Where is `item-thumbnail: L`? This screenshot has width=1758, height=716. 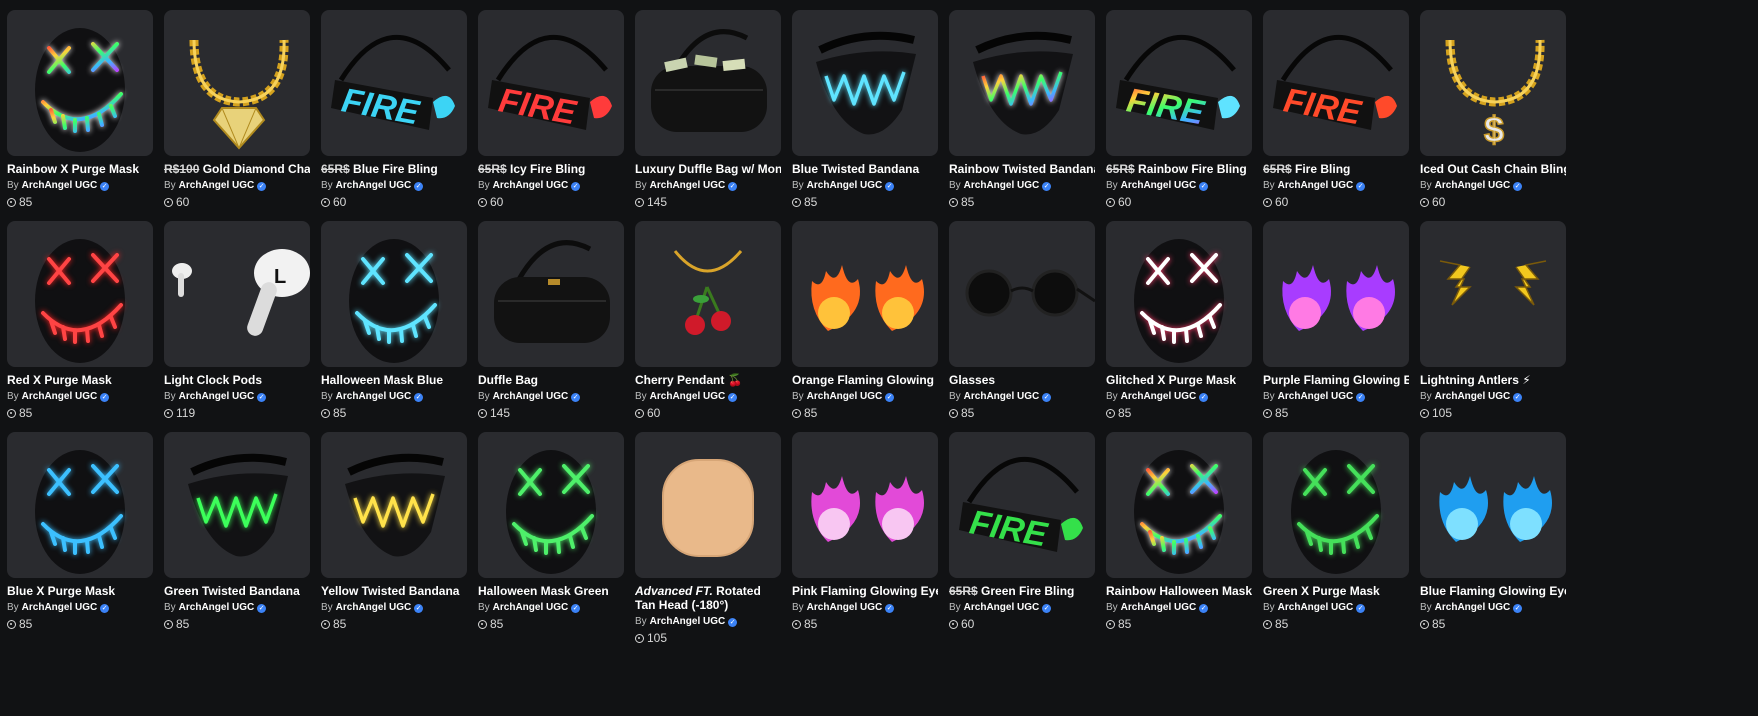 item-thumbnail: L is located at coordinates (237, 294).